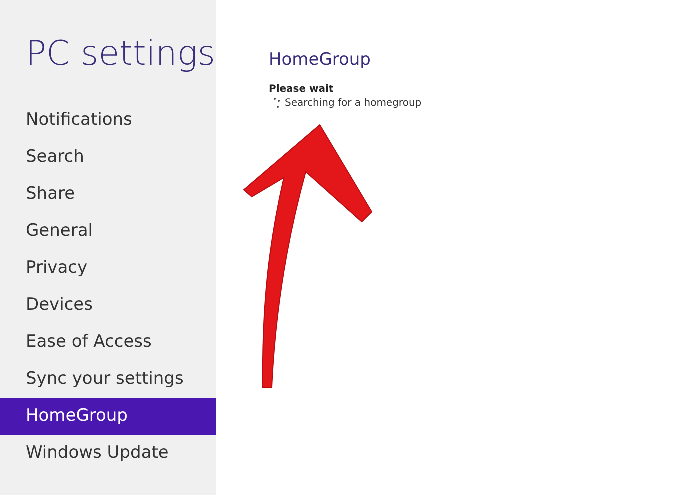  Describe the element at coordinates (108, 379) in the screenshot. I see `sidebar-item: Sync your settings` at that location.